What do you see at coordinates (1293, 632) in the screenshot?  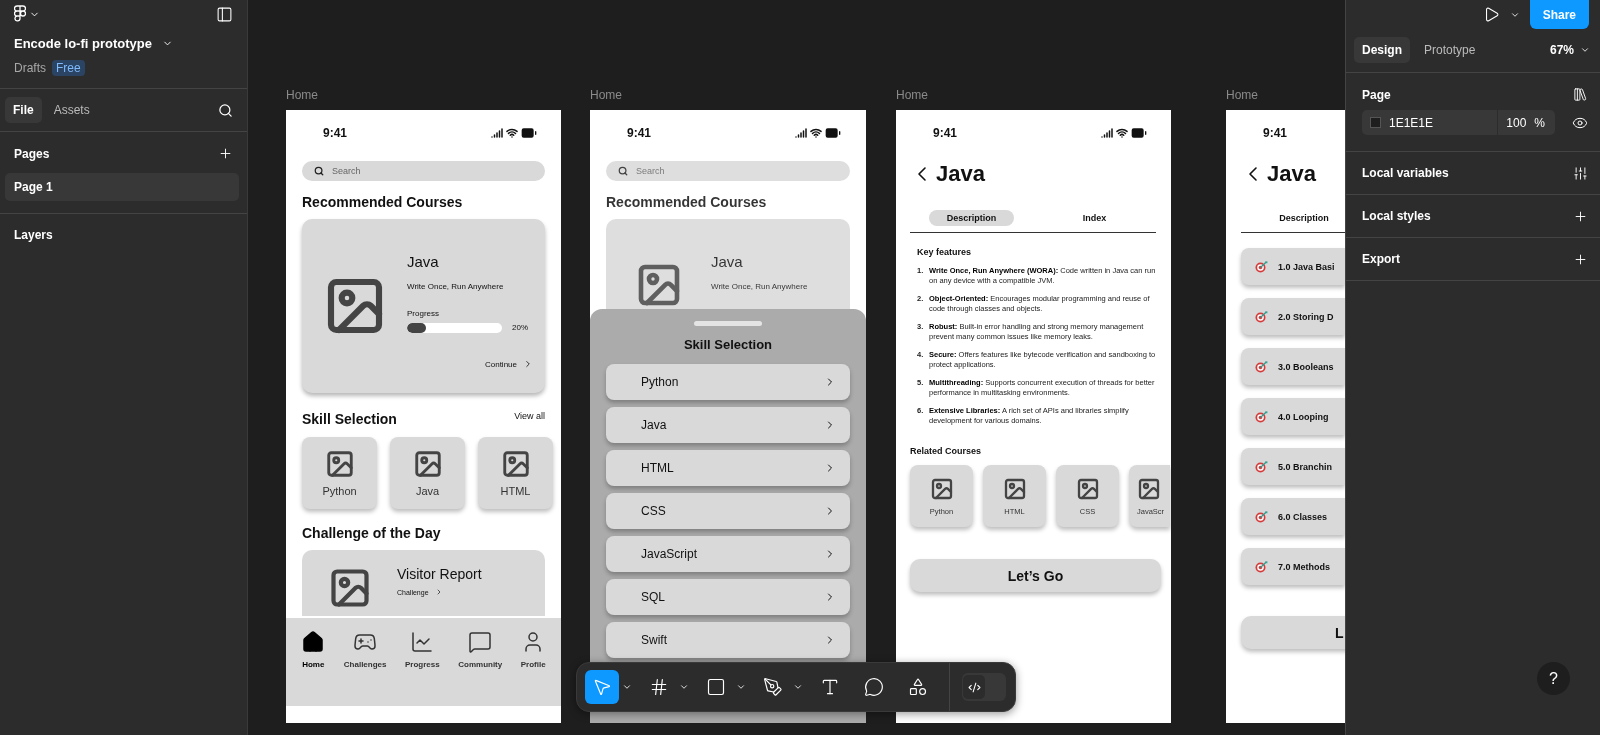 I see `lets-go-button: L` at bounding box center [1293, 632].